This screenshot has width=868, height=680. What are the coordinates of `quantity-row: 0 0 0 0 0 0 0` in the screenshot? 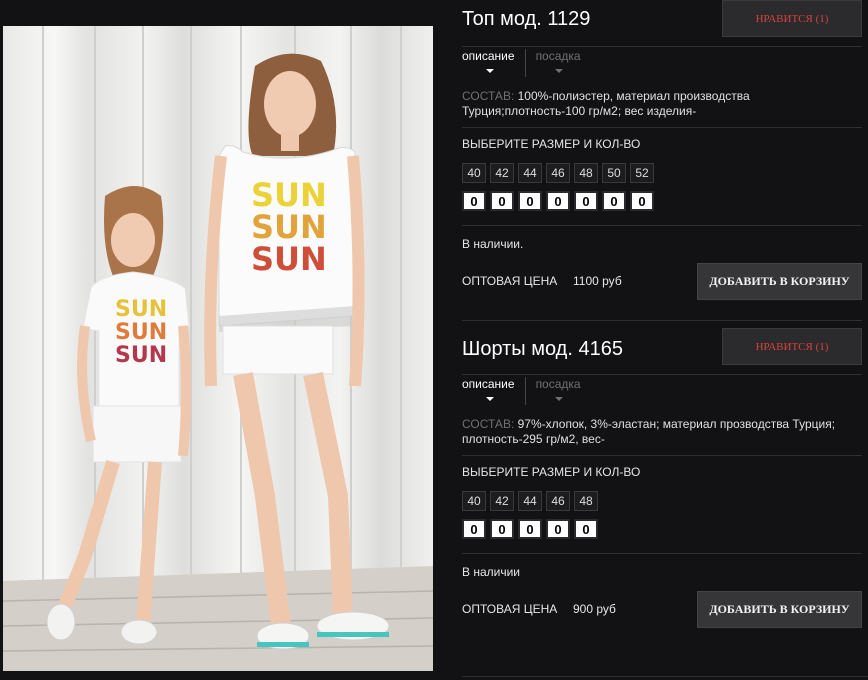 It's located at (558, 201).